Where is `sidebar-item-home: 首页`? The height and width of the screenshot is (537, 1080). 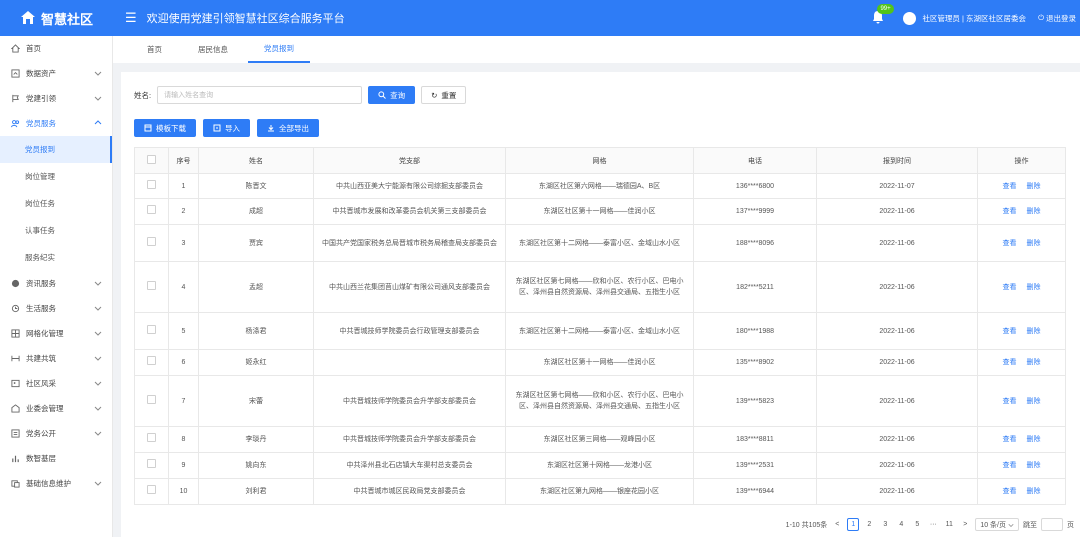 sidebar-item-home: 首页 is located at coordinates (56, 48).